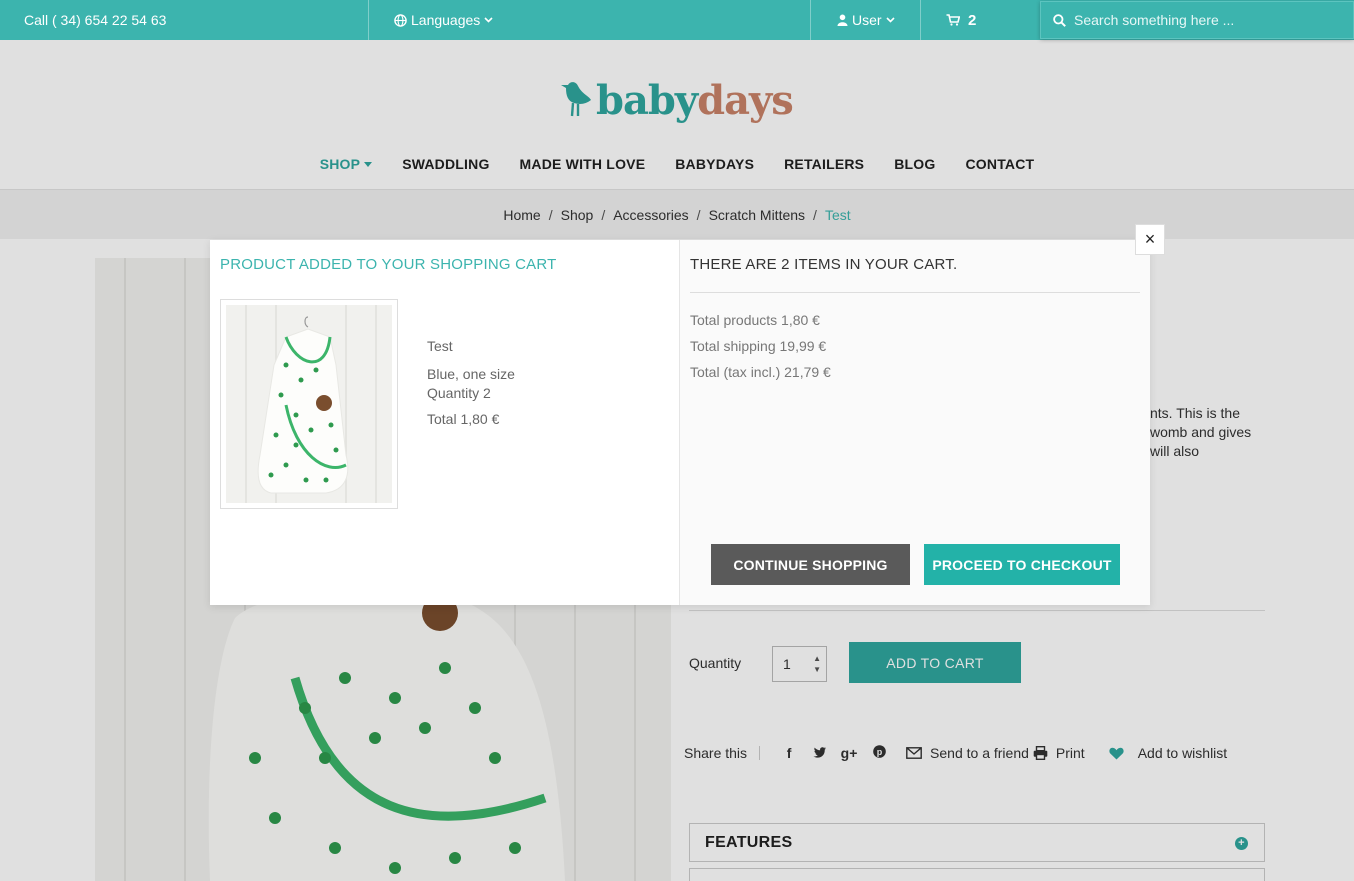 This screenshot has height=881, width=1354. I want to click on modal-product-name: Test, so click(440, 346).